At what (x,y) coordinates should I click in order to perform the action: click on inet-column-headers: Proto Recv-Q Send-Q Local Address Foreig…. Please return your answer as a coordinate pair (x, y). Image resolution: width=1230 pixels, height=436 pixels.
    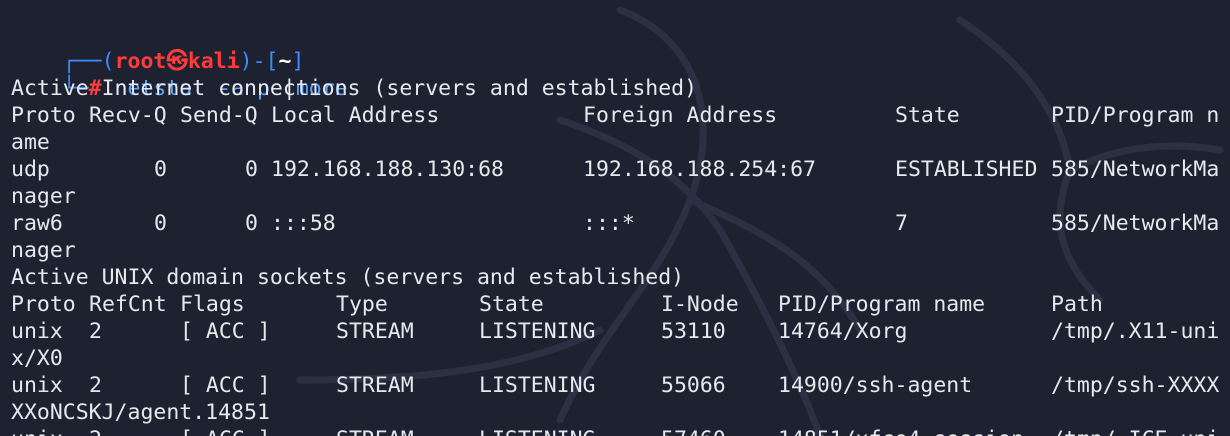
    Looking at the image, I should click on (615, 115).